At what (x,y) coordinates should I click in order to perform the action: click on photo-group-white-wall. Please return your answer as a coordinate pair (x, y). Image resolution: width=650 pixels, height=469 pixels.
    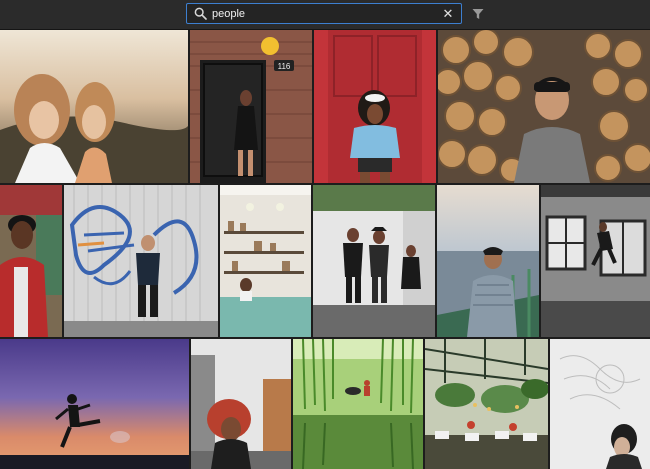
    Looking at the image, I should click on (374, 261).